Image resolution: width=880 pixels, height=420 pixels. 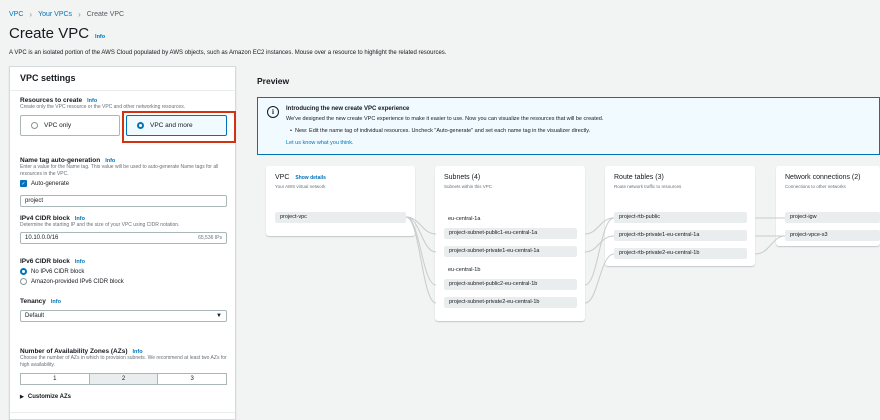 What do you see at coordinates (56, 302) in the screenshot?
I see `tenancy-info-link: Info` at bounding box center [56, 302].